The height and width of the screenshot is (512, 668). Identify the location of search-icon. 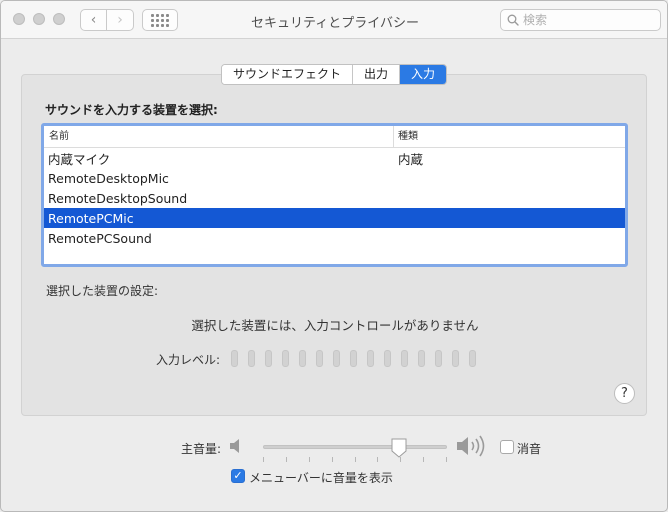
(513, 20).